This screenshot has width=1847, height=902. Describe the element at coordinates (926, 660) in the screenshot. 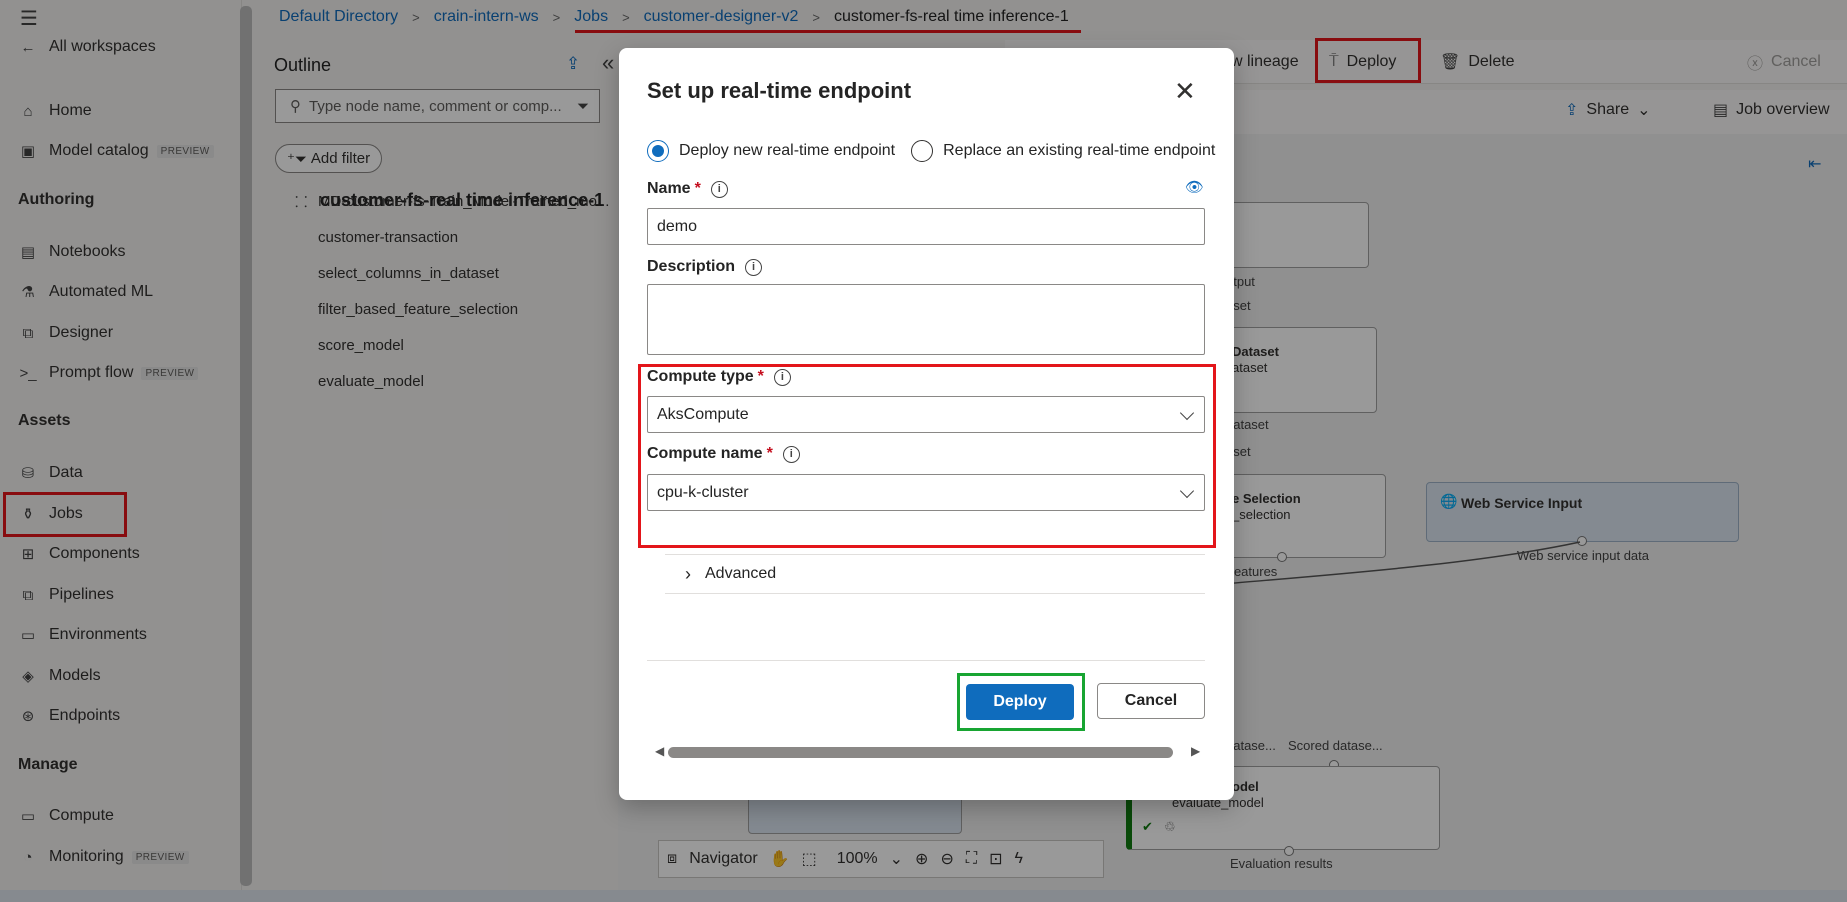

I see `footer-divider` at that location.